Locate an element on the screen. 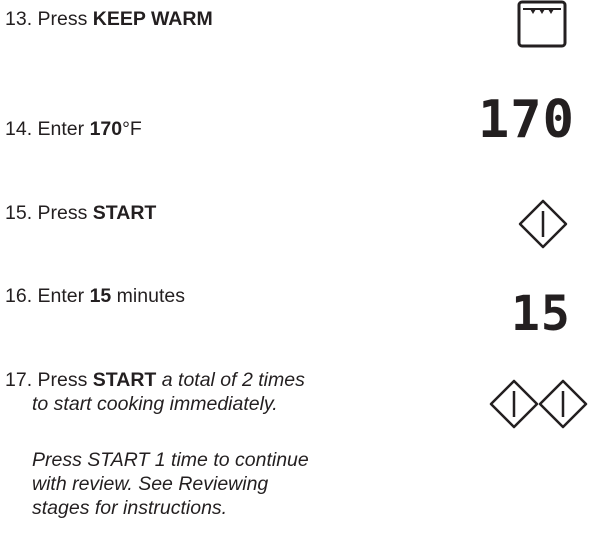 The width and height of the screenshot is (594, 546). step-17-button-name: START is located at coordinates (124, 380).